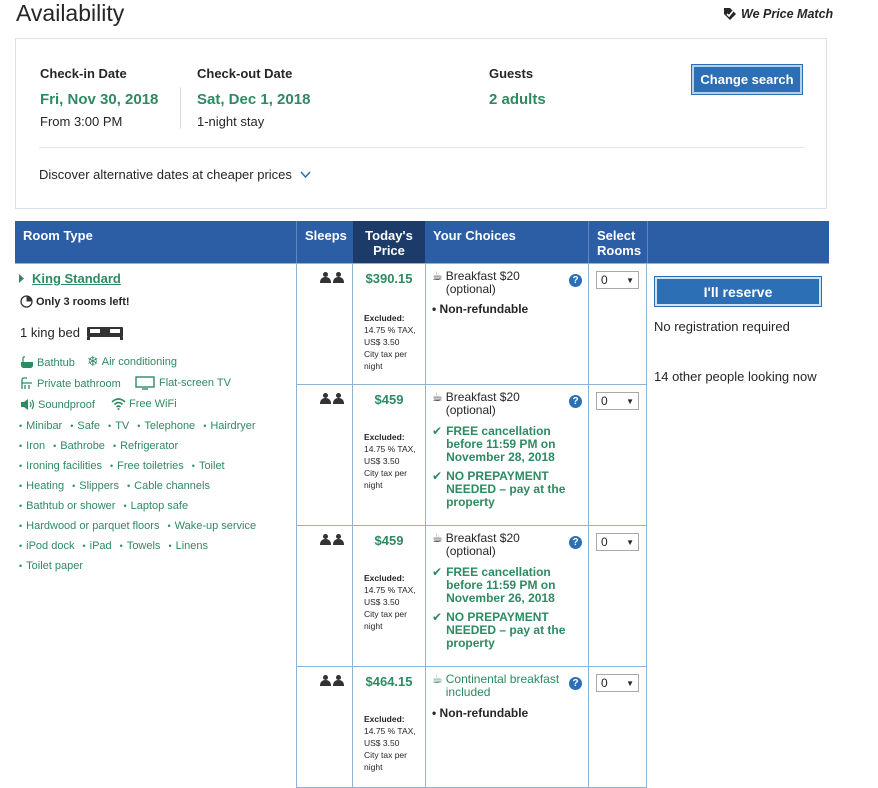  I want to click on price-tag-icon, so click(730, 14).